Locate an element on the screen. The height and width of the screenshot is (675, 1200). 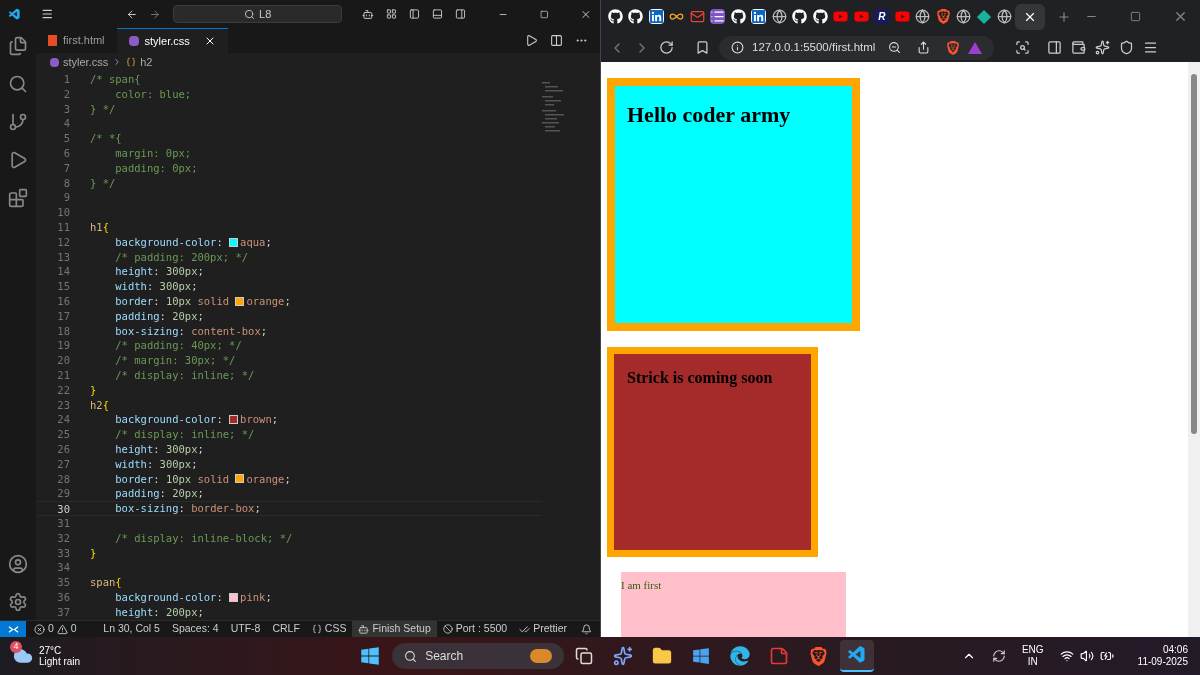
line-number: 29 is located at coordinates (63, 494).